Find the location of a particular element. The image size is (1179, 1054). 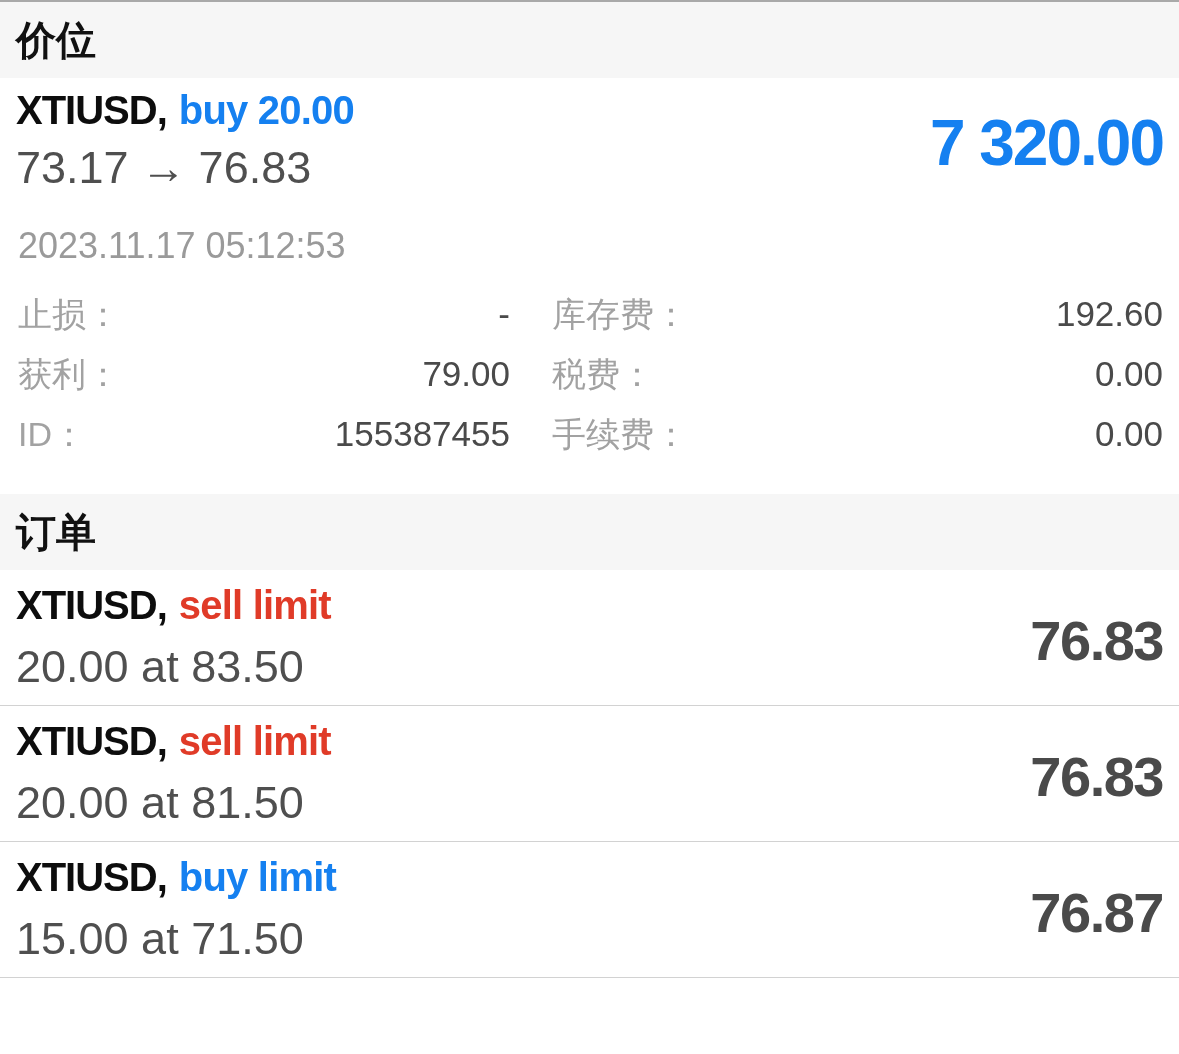

detail-label: 手续费： is located at coordinates (620, 434).